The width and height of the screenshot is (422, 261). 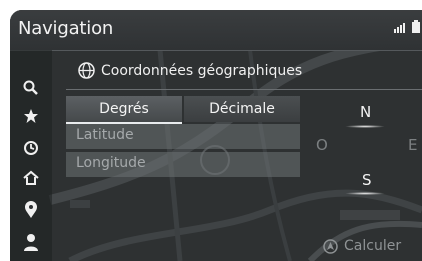 I want to click on north-selected-indicator, so click(x=365, y=126).